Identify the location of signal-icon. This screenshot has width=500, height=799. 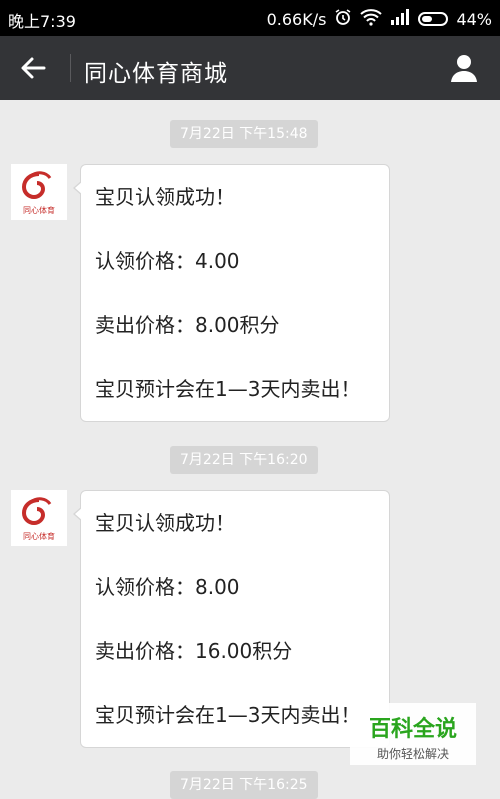
(400, 19).